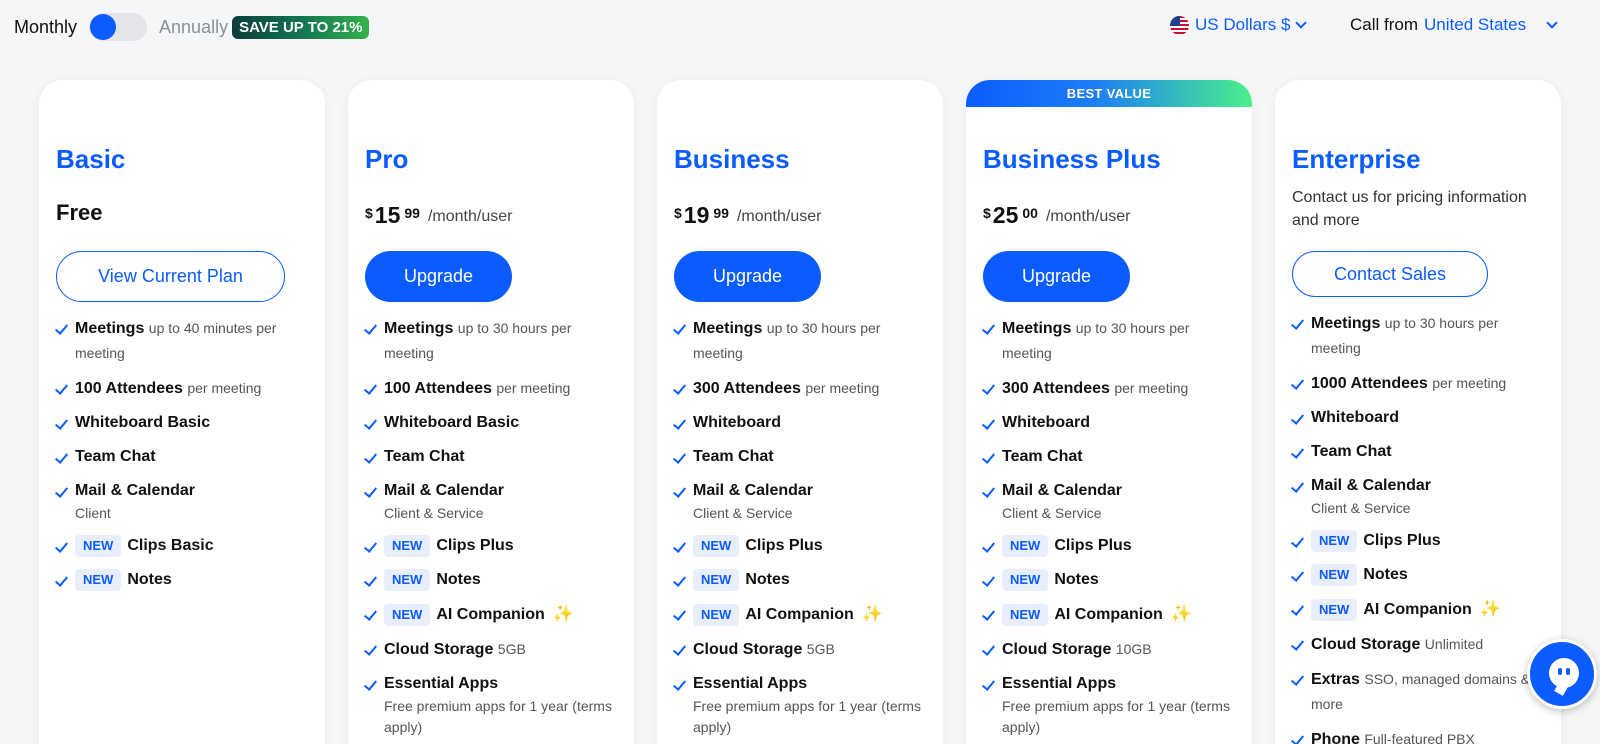 Image resolution: width=1600 pixels, height=744 pixels. What do you see at coordinates (135, 490) in the screenshot?
I see `feature-name: Mail & Calendar` at bounding box center [135, 490].